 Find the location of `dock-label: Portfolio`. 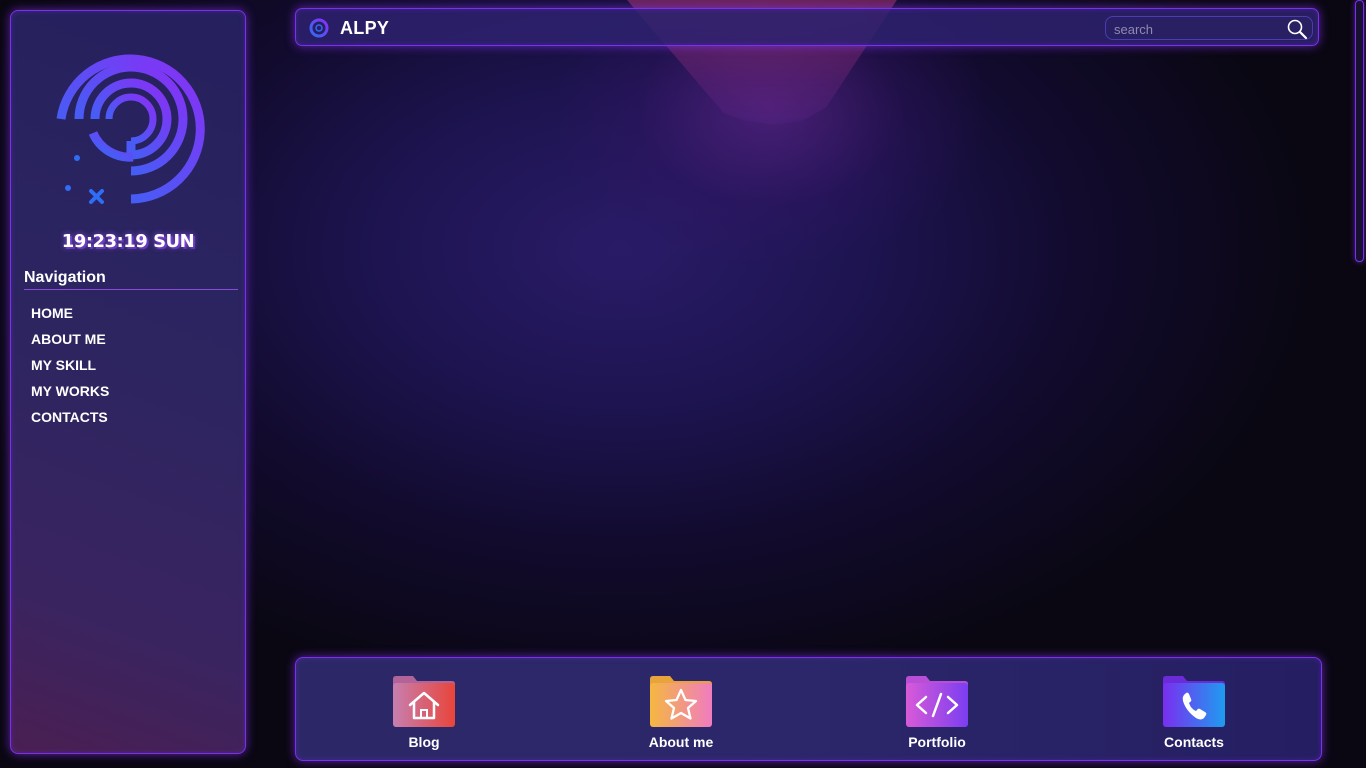

dock-label: Portfolio is located at coordinates (937, 742).